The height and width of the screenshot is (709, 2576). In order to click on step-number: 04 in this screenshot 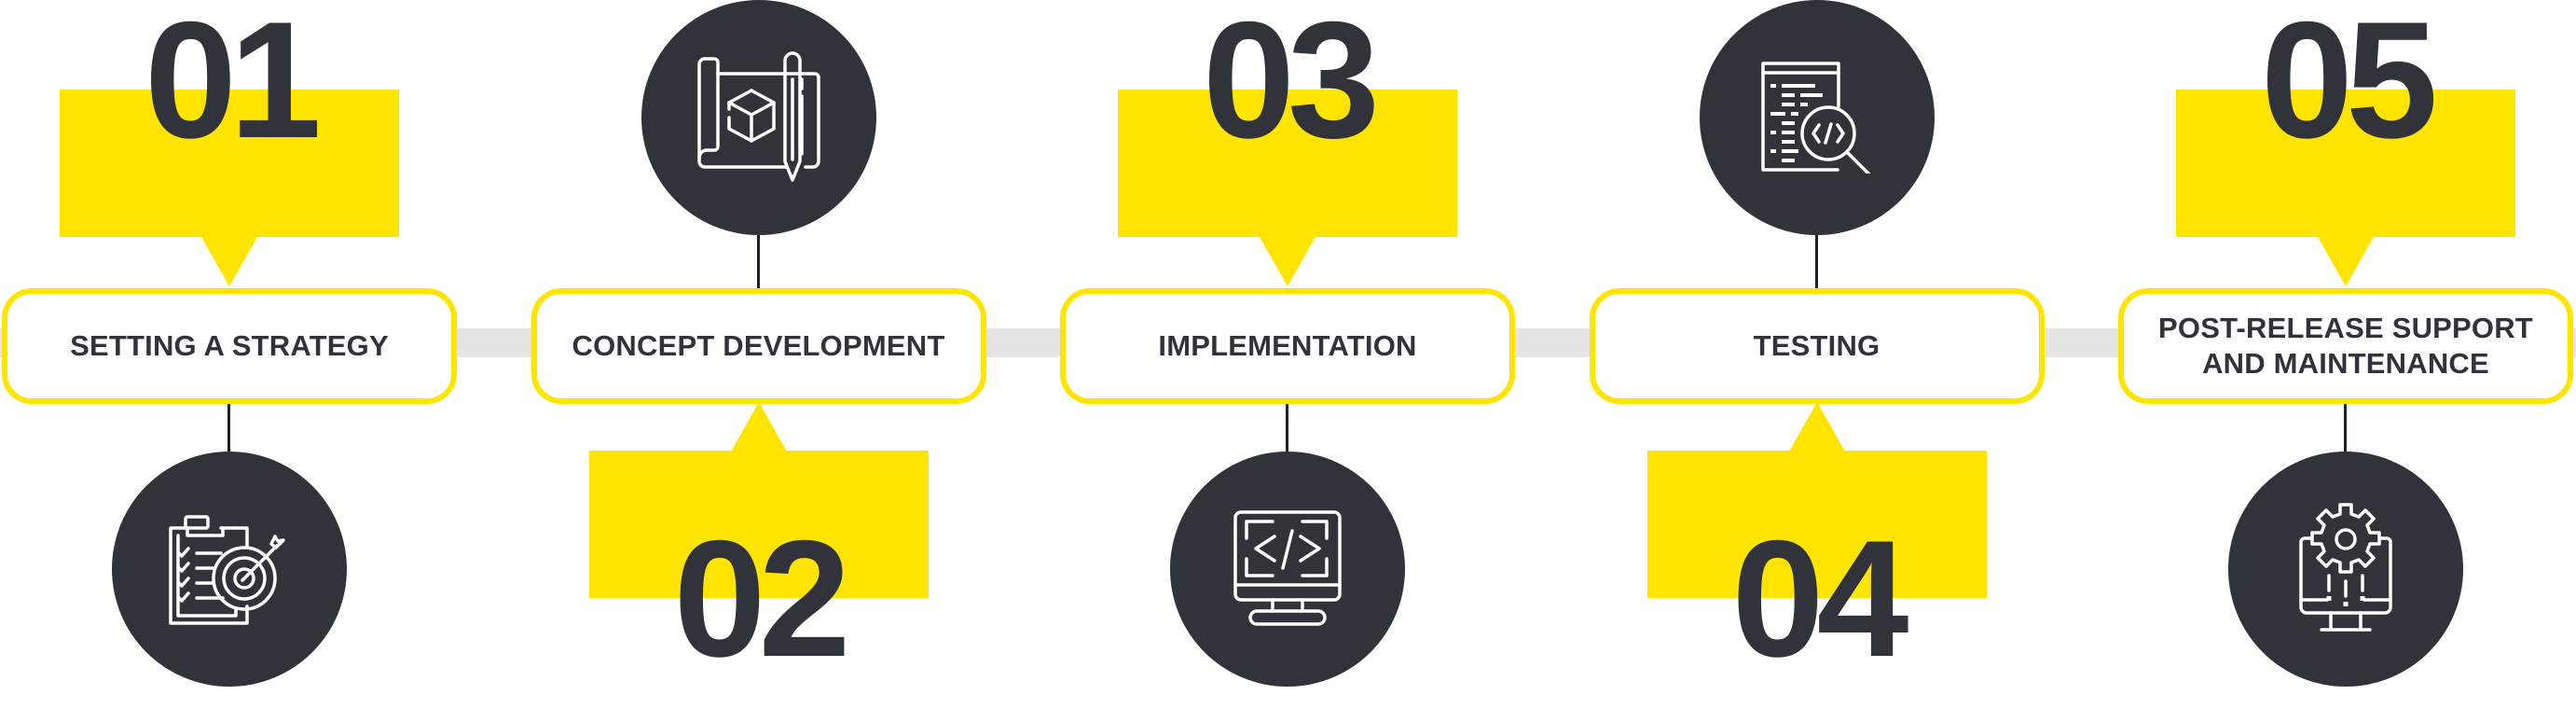, I will do `click(1820, 598)`.